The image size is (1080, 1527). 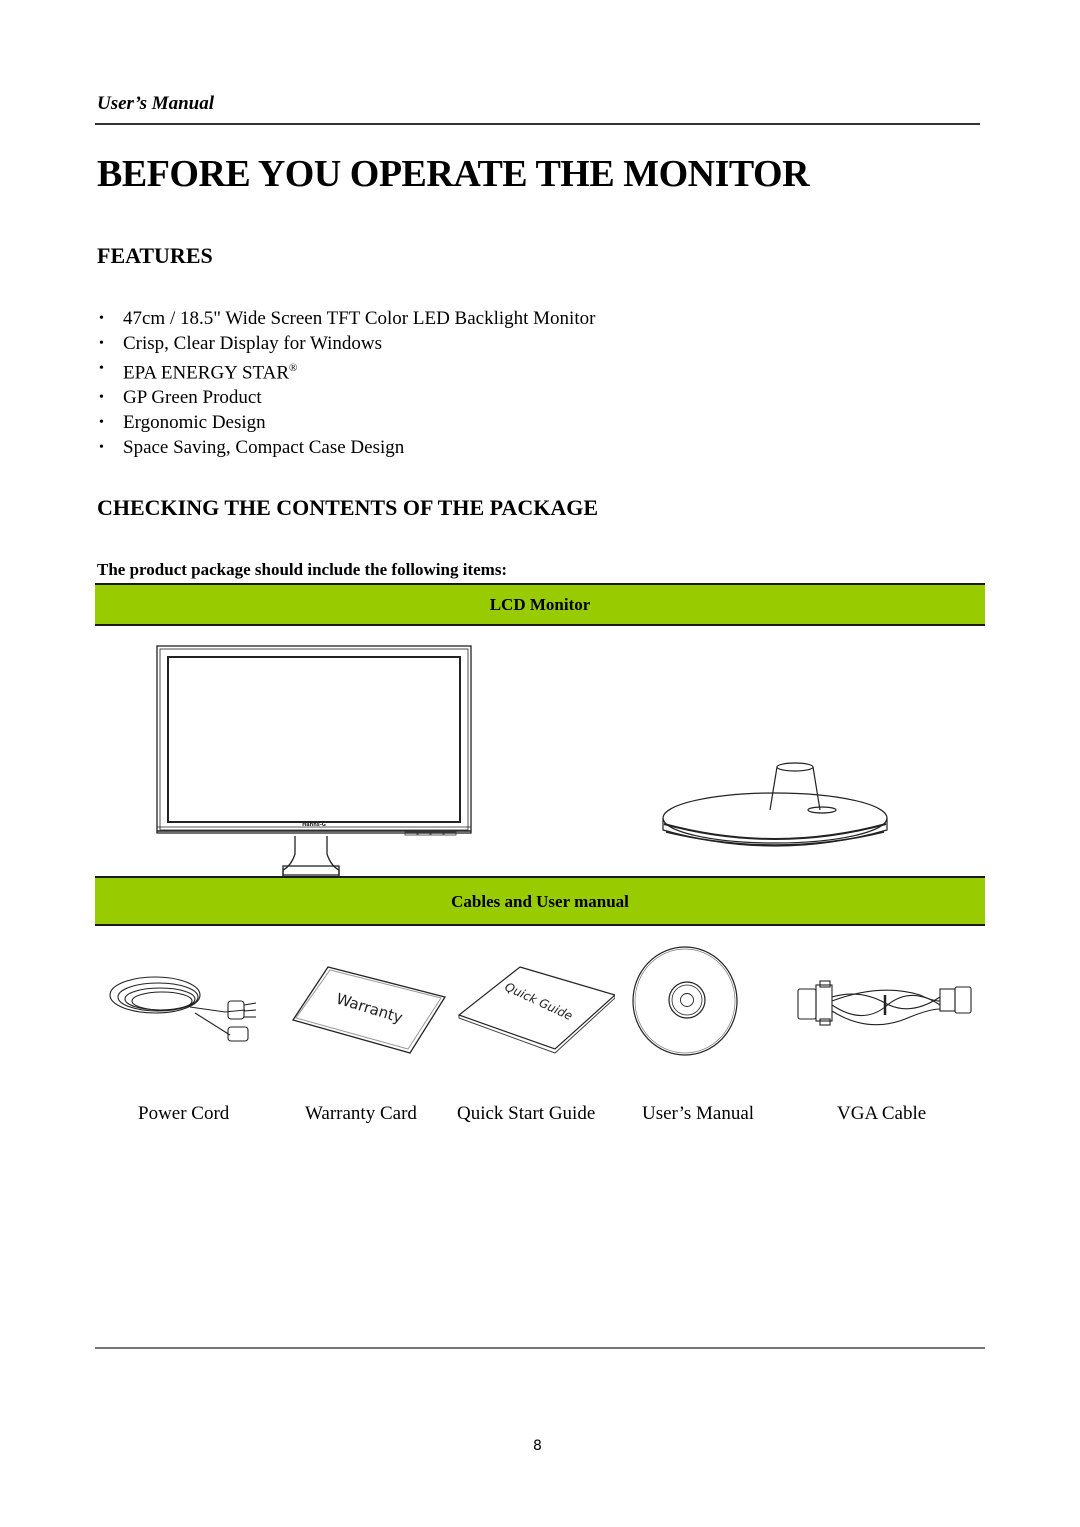 What do you see at coordinates (347, 507) in the screenshot?
I see `package-heading: CHECKING THE CONTENTS OF THE PACKAGE` at bounding box center [347, 507].